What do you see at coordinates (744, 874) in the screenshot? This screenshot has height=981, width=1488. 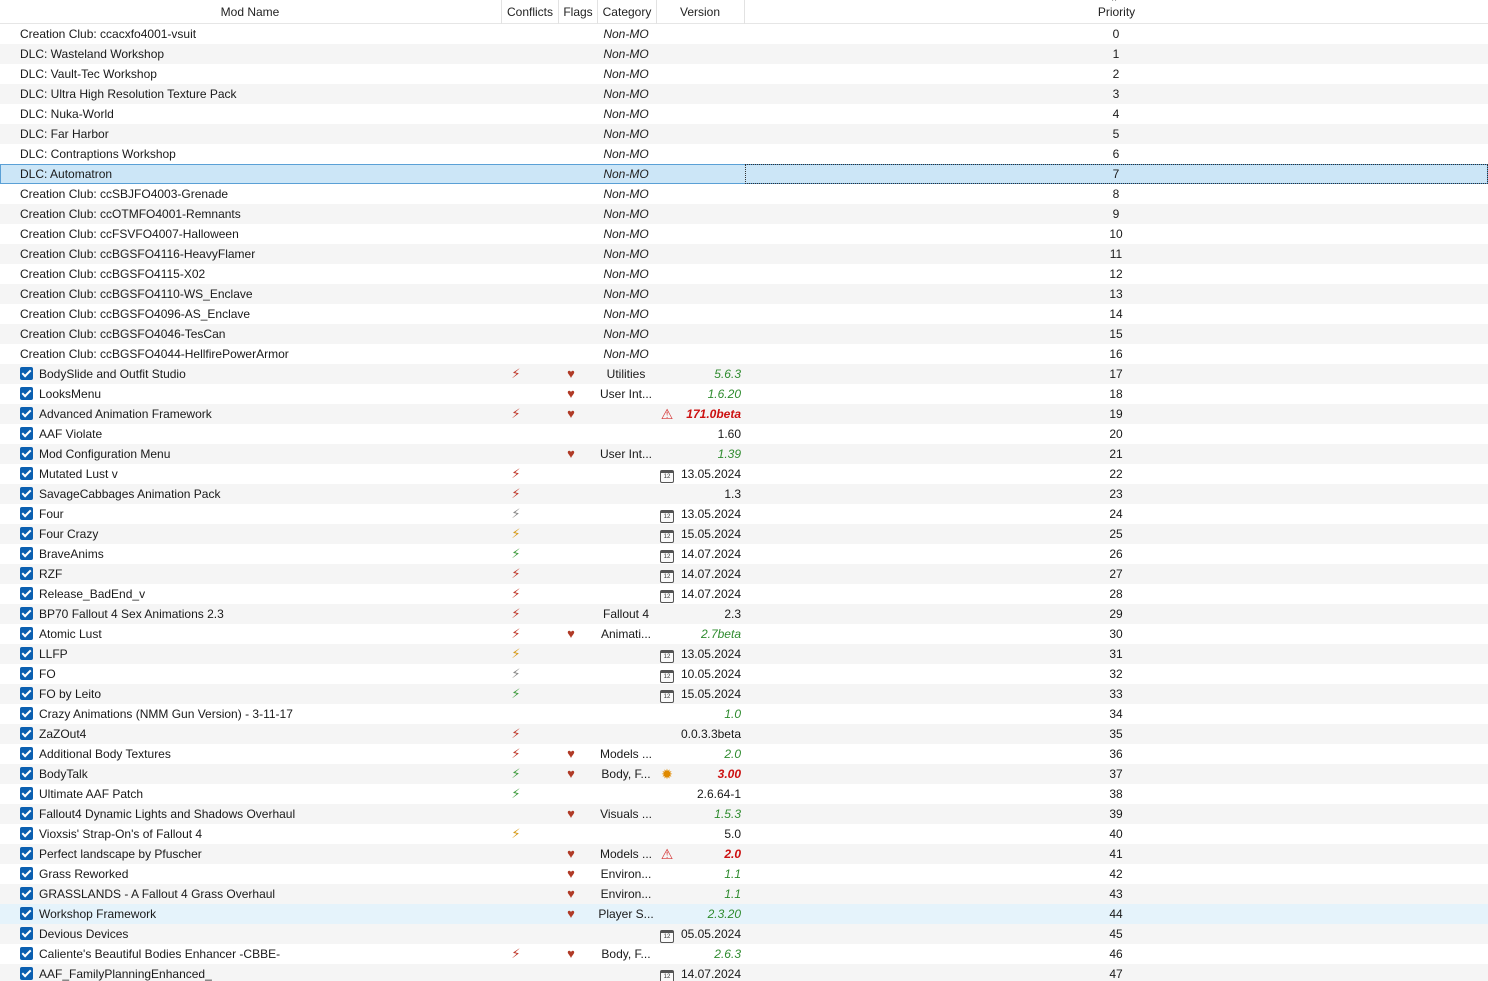 I see `table-row: Grass Reworked ♥ Environ... 1.1 42` at bounding box center [744, 874].